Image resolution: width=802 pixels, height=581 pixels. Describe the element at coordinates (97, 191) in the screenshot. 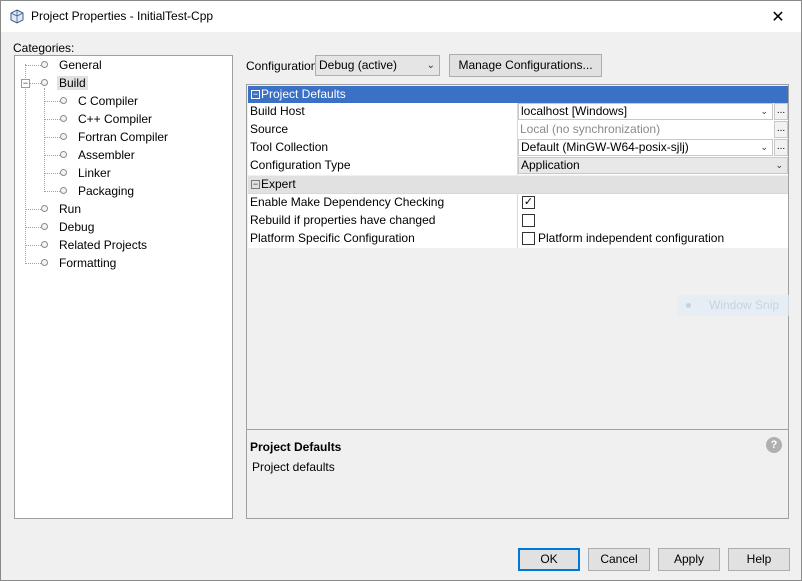

I see `tree-item-packaging: Packaging` at that location.